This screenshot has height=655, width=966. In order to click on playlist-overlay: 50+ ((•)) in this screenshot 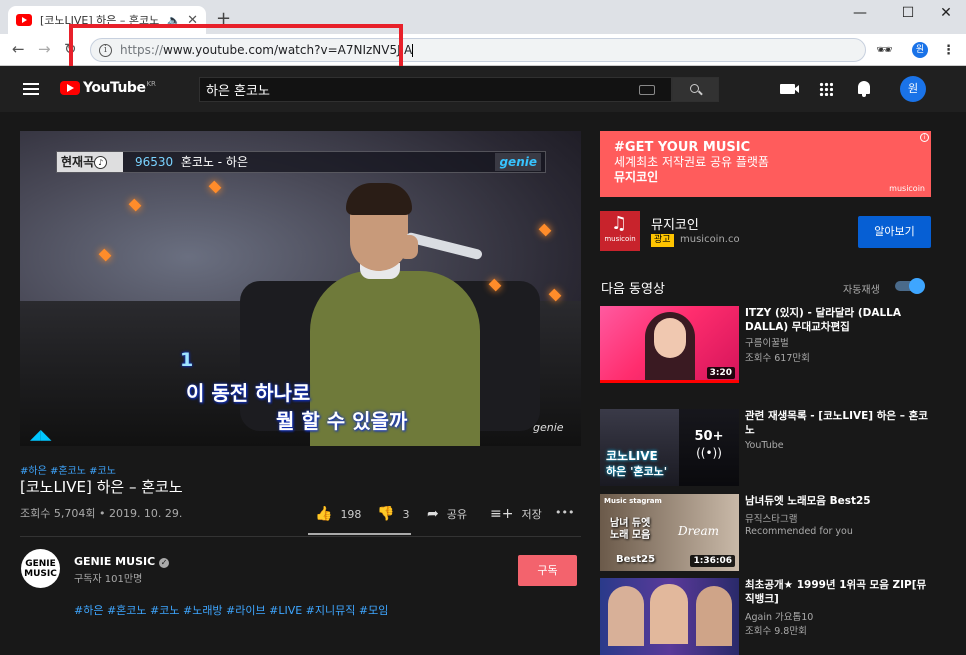, I will do `click(709, 447)`.